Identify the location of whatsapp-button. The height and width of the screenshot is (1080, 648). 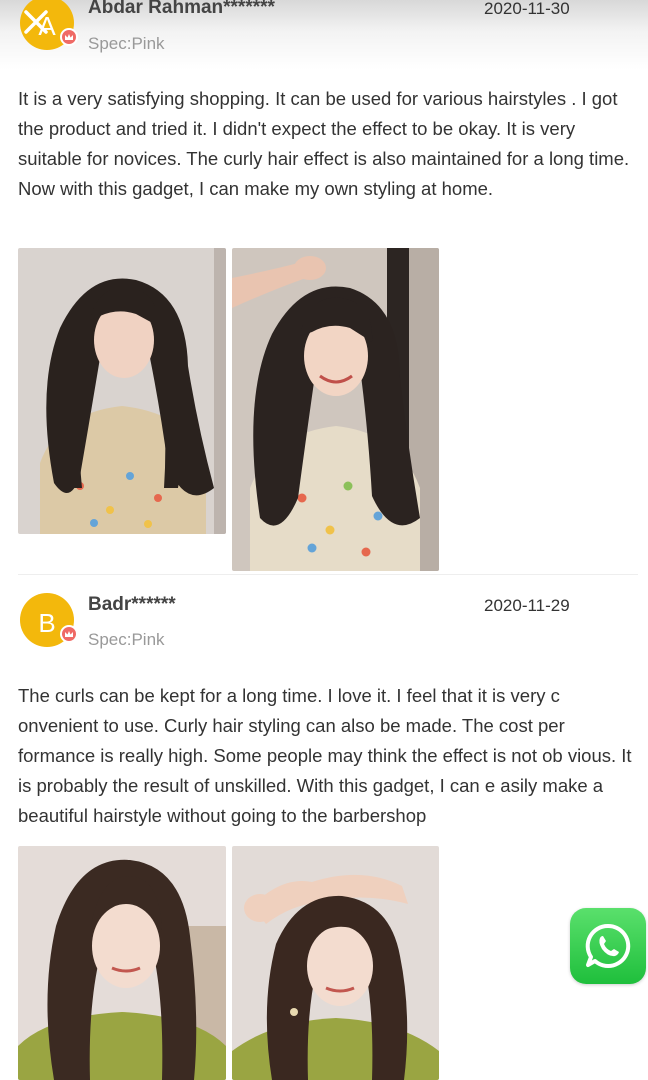
(608, 946).